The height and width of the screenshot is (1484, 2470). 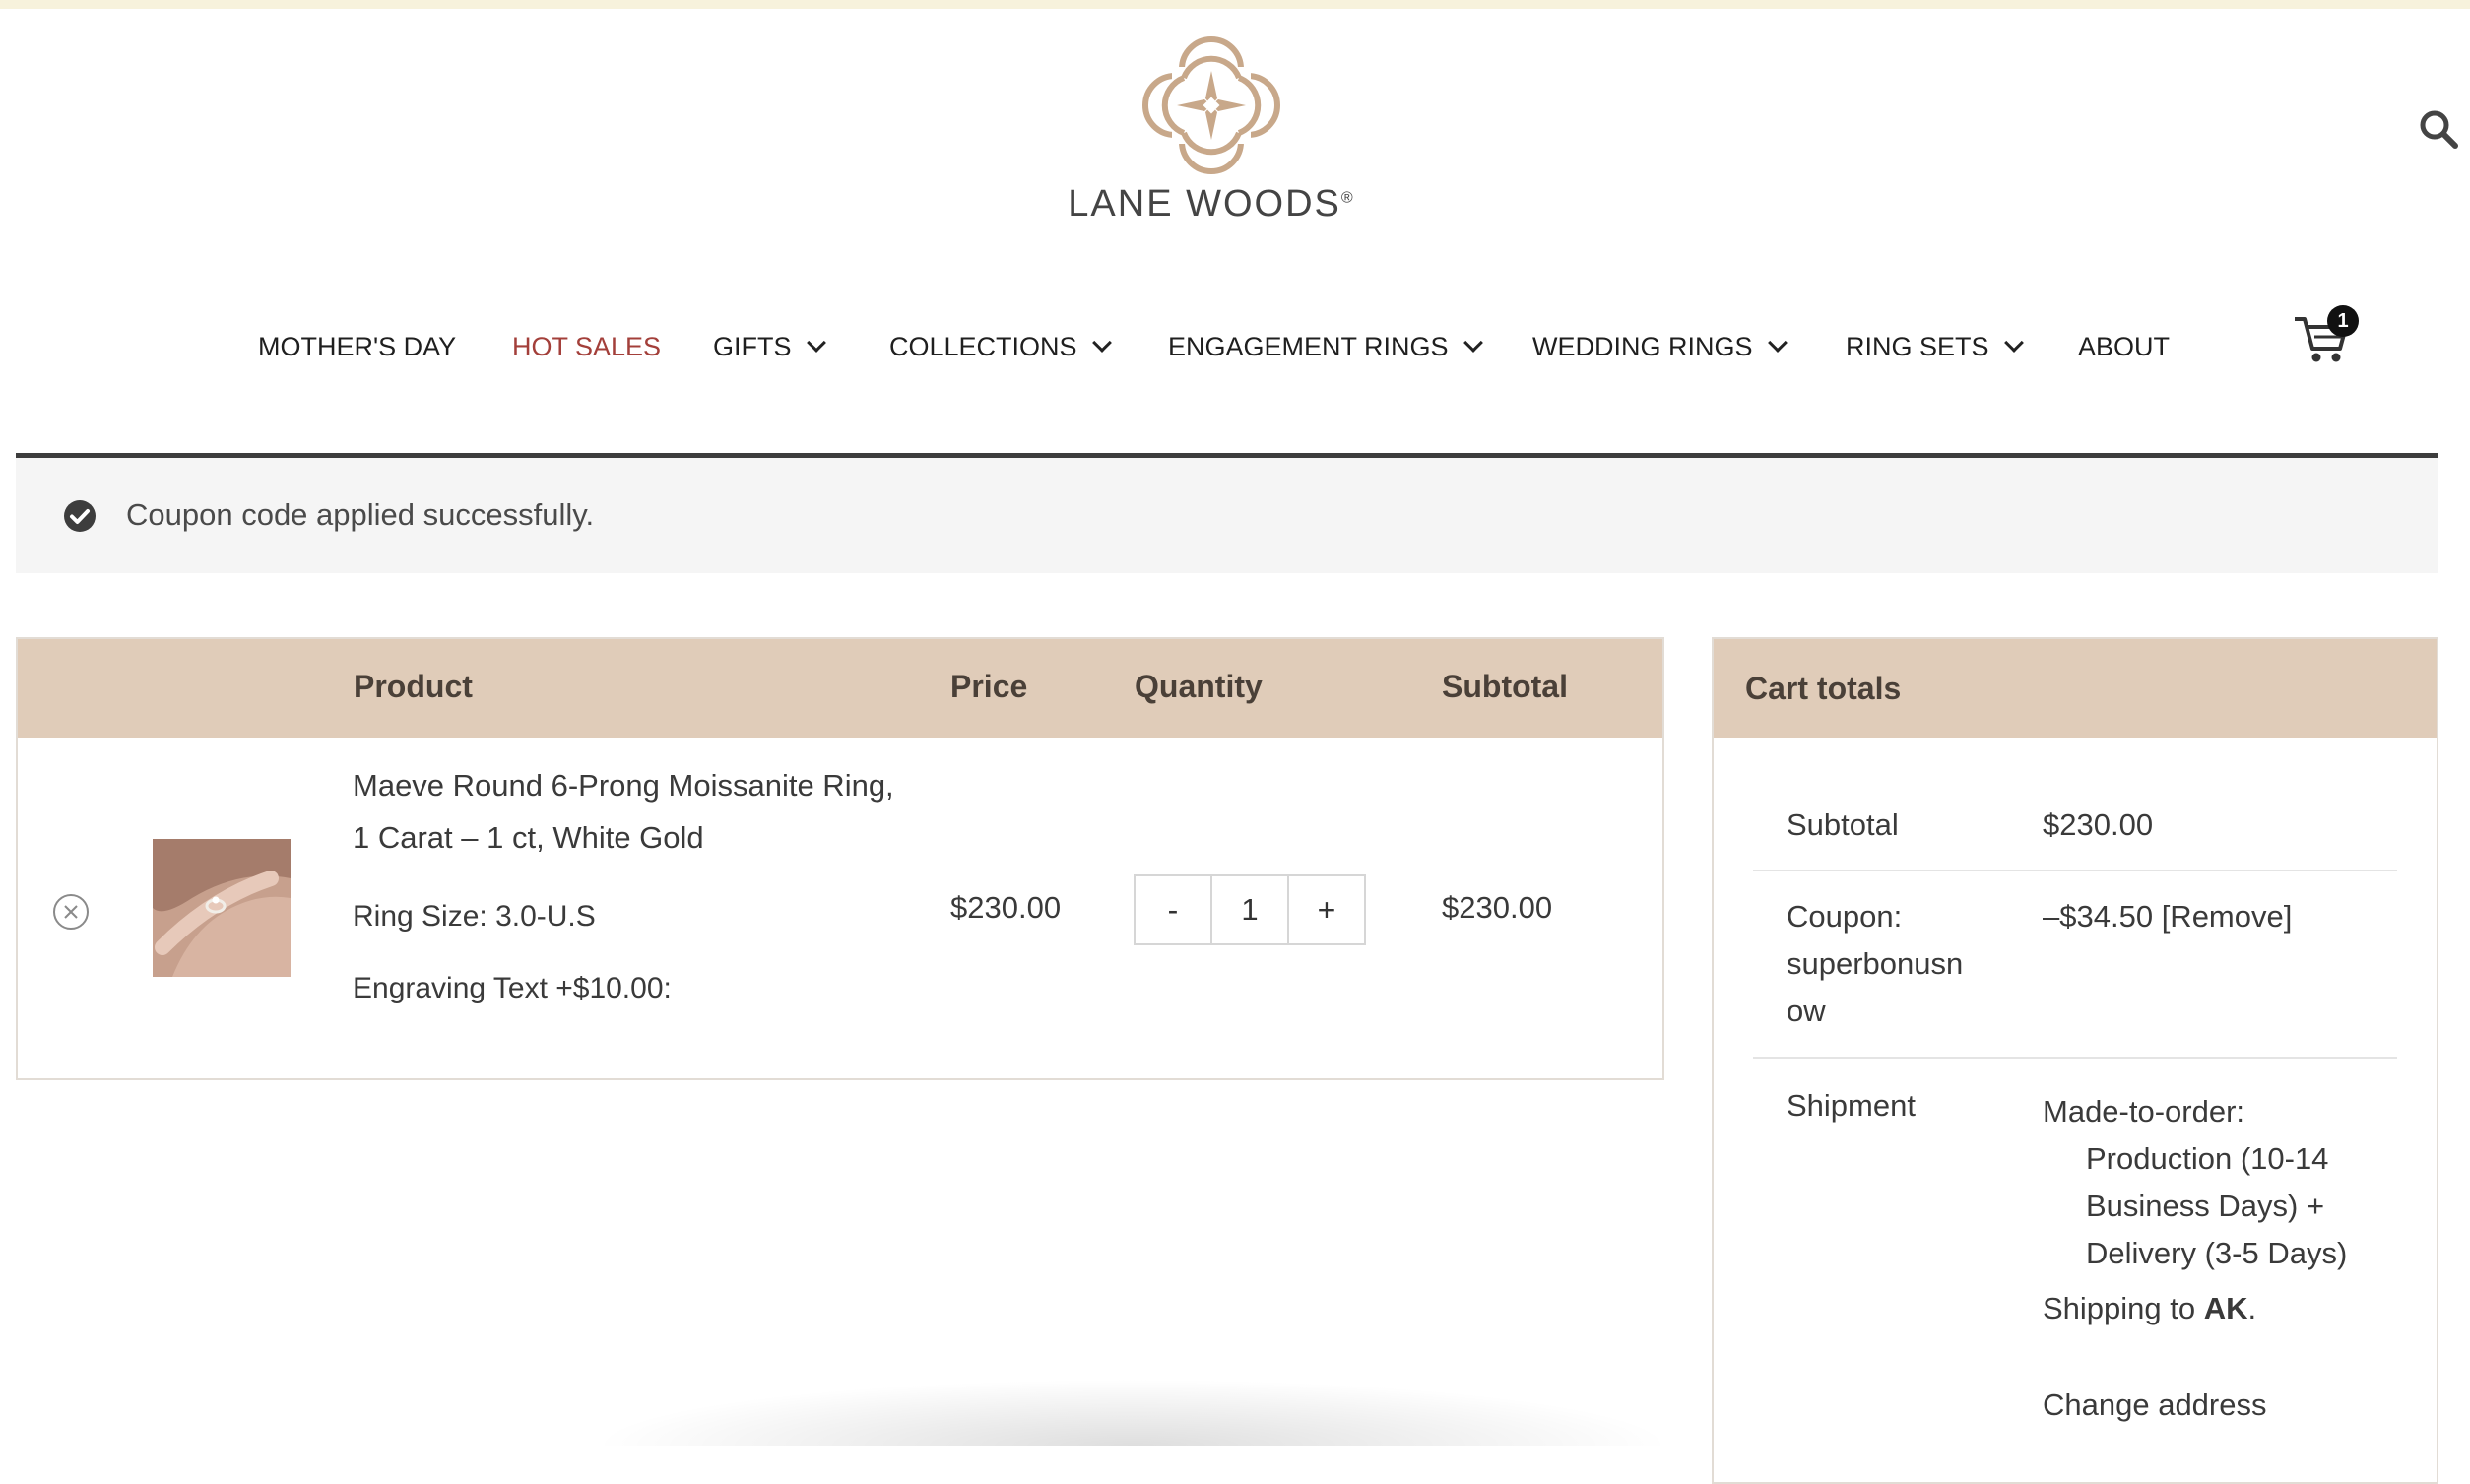 What do you see at coordinates (80, 516) in the screenshot?
I see `check-circle-icon` at bounding box center [80, 516].